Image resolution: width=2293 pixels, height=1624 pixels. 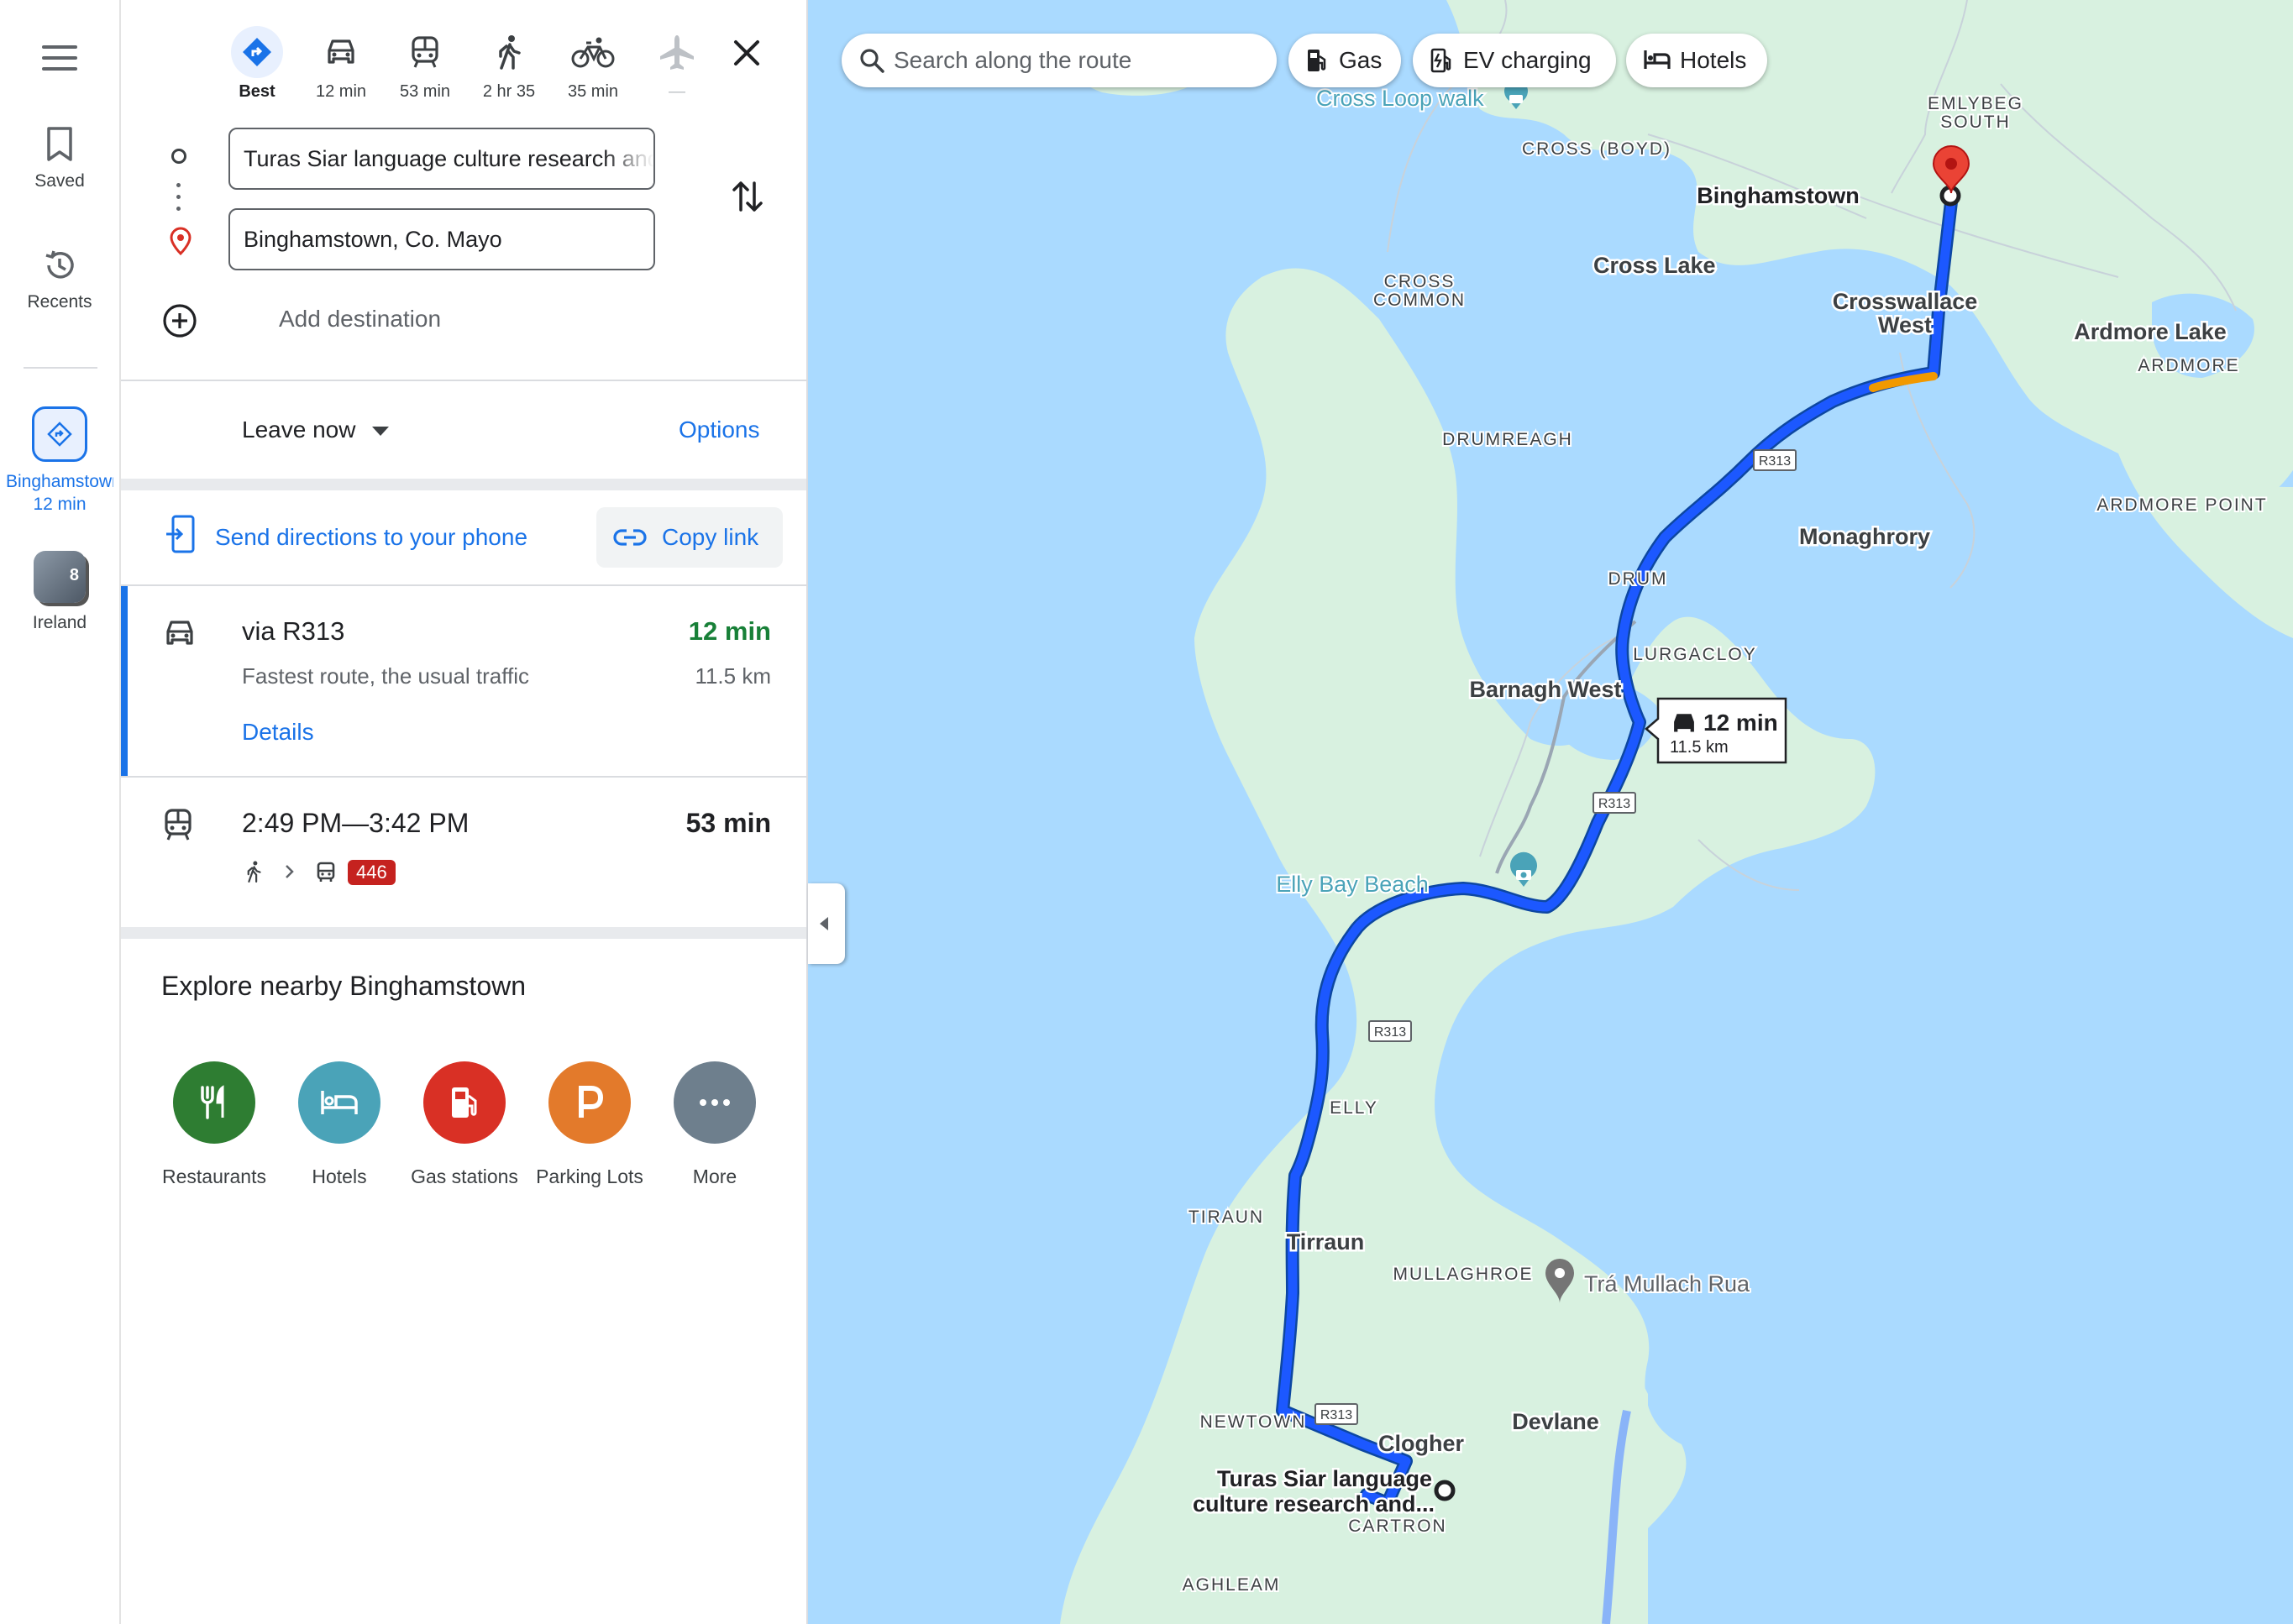 I want to click on copy-link-button: Copy link, so click(x=689, y=537).